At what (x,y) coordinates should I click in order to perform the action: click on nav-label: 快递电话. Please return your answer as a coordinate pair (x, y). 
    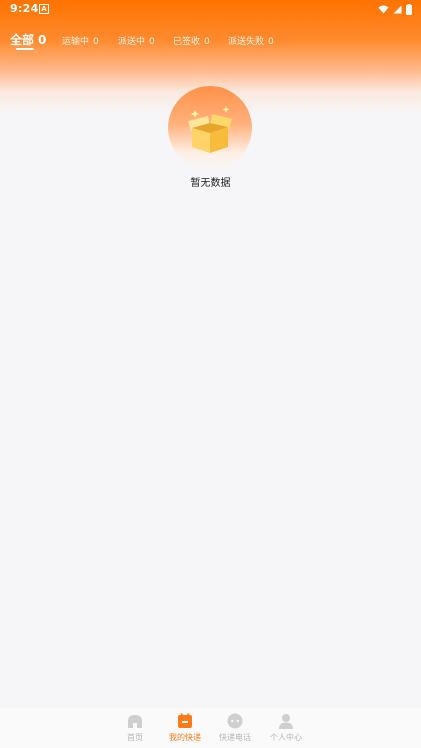
    Looking at the image, I should click on (235, 737).